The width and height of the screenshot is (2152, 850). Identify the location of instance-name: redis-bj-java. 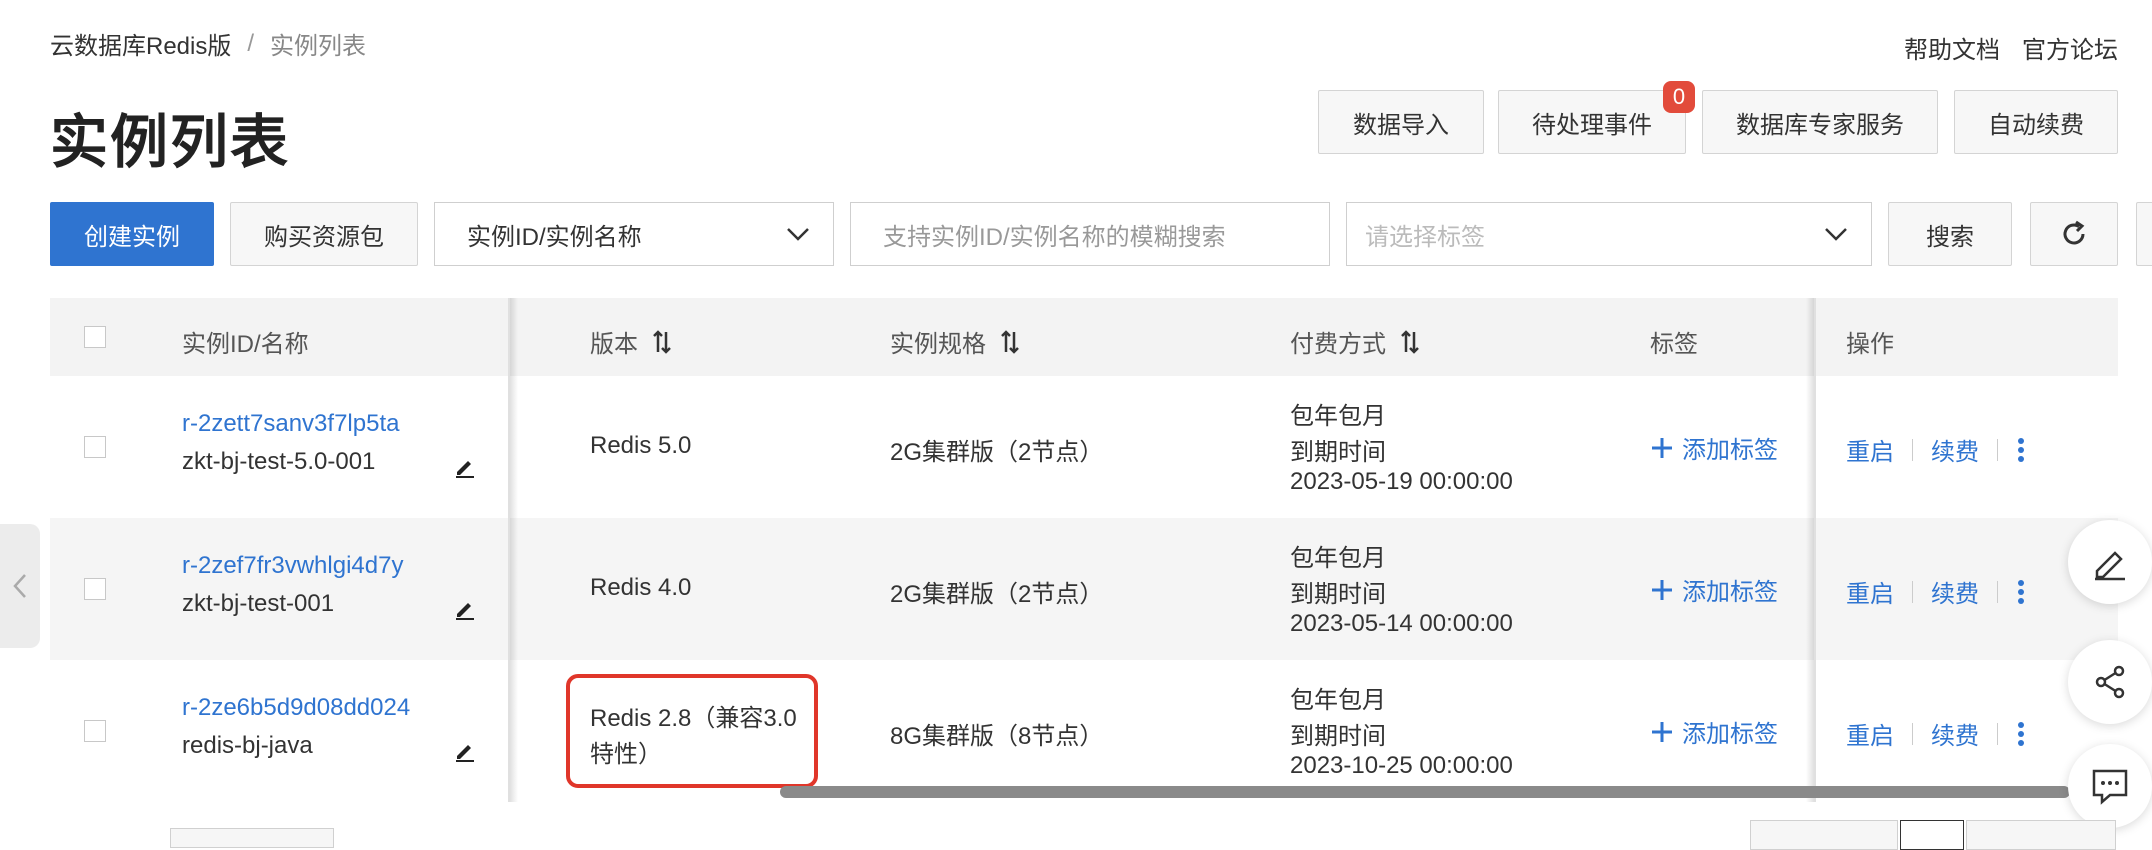
(247, 745).